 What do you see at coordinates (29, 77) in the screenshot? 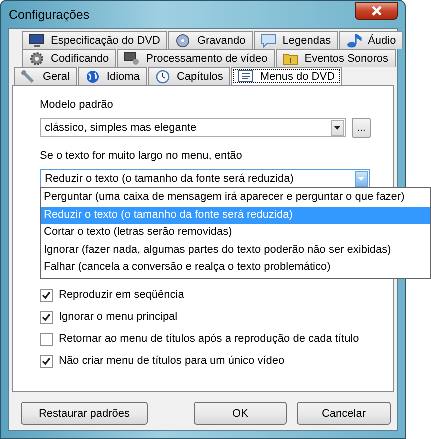
I see `wrench-icon` at bounding box center [29, 77].